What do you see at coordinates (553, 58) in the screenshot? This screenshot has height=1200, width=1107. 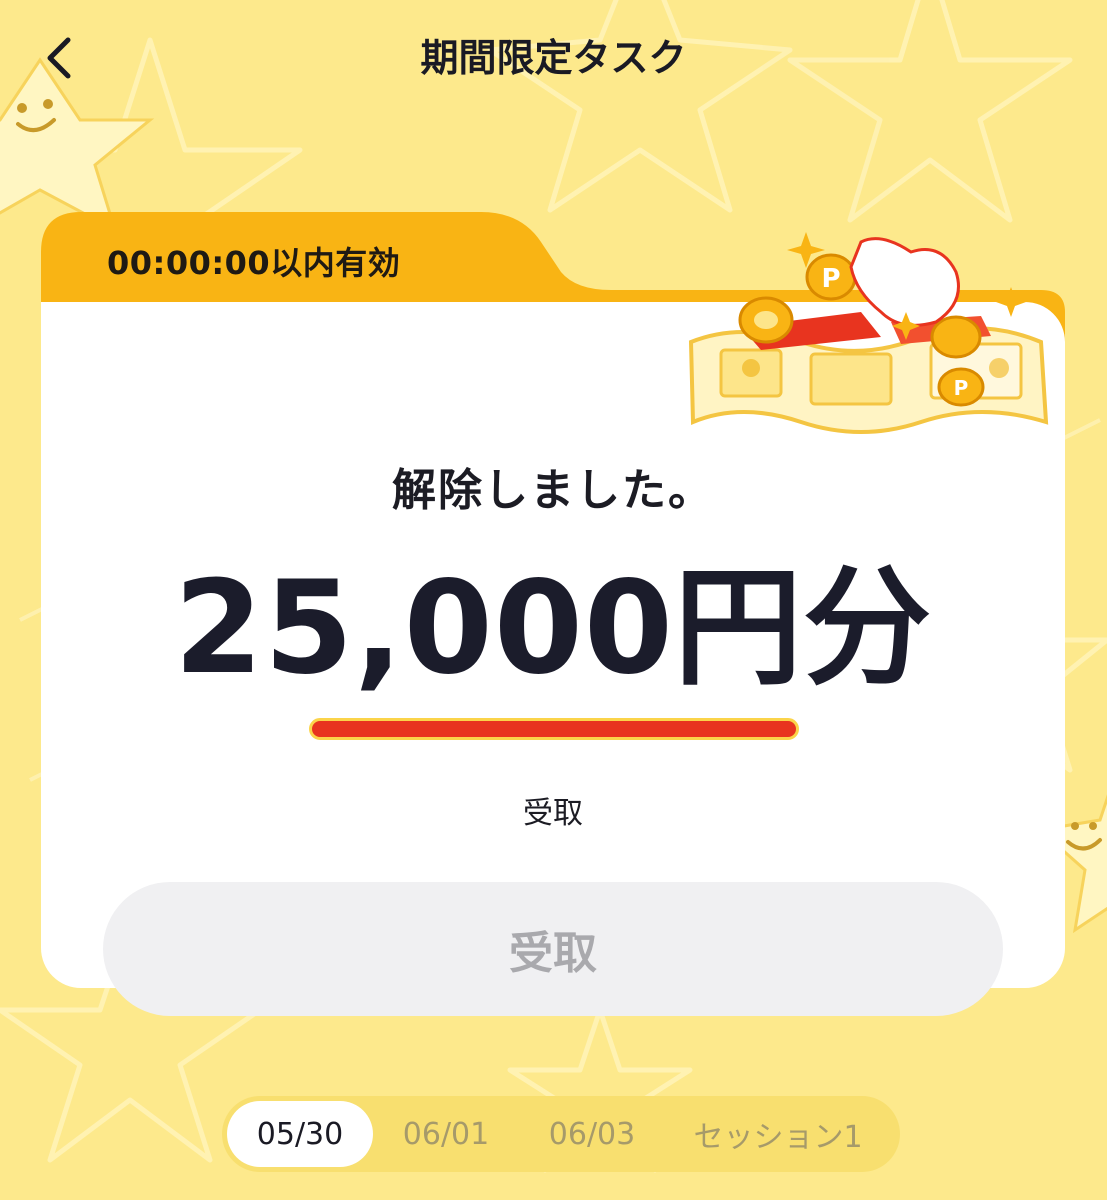 I see `page-title: 期間限定タスク` at bounding box center [553, 58].